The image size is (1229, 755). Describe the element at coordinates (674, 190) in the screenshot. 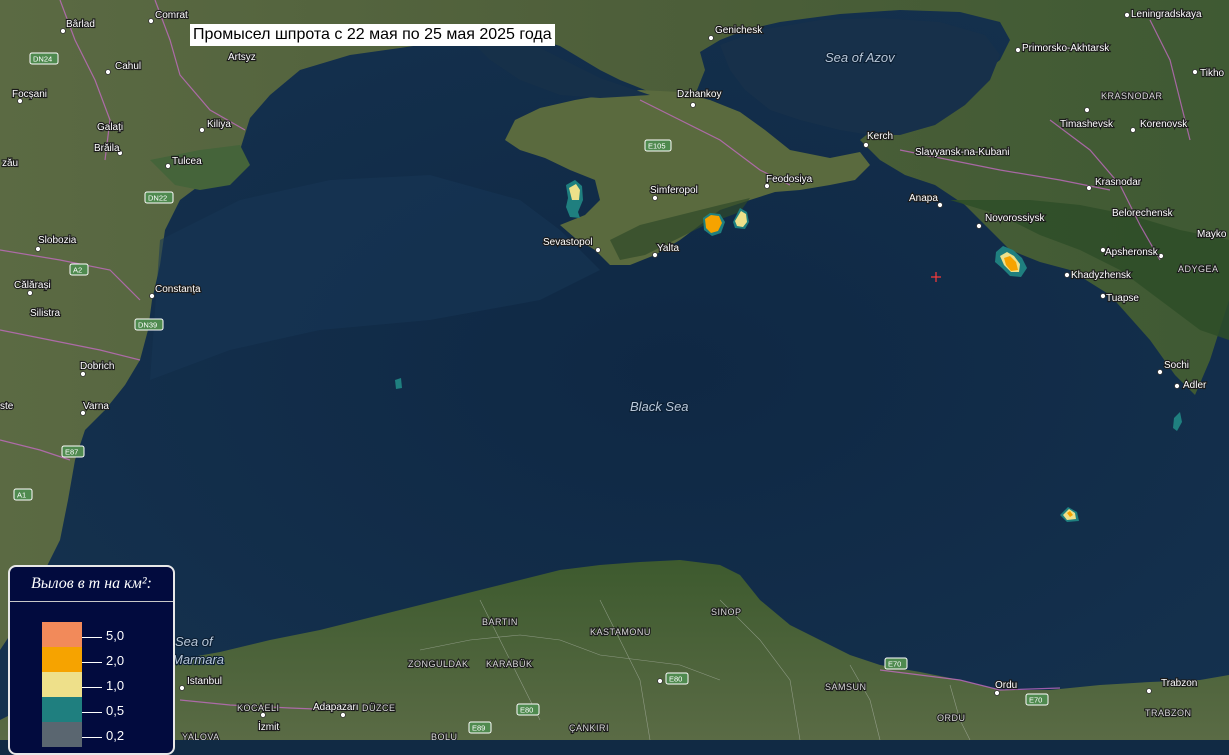

I see `place-simferopol: Simferopol` at that location.